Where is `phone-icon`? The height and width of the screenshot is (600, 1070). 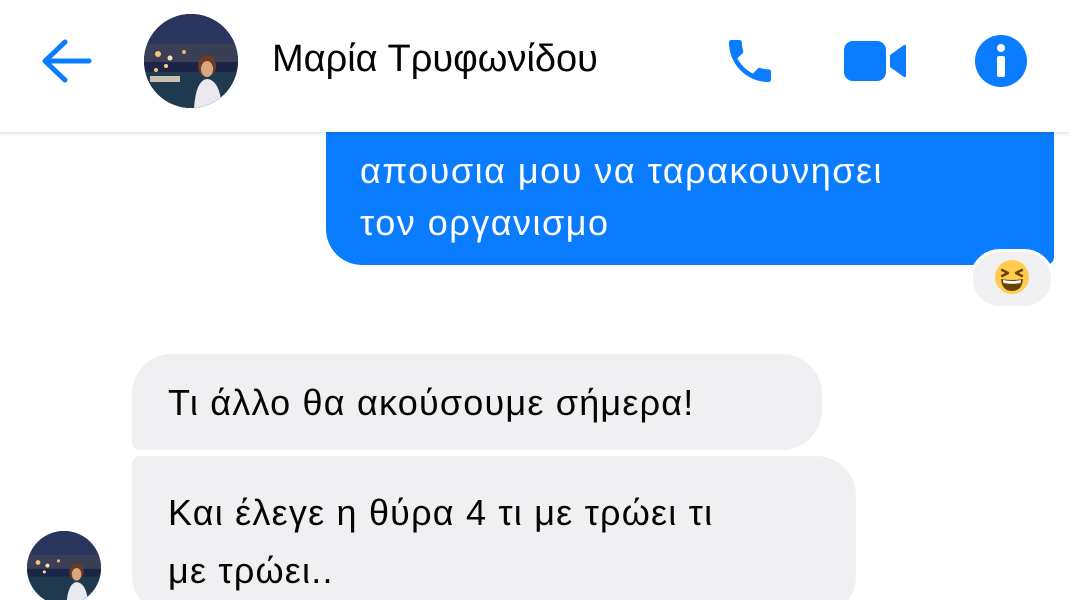 phone-icon is located at coordinates (750, 63).